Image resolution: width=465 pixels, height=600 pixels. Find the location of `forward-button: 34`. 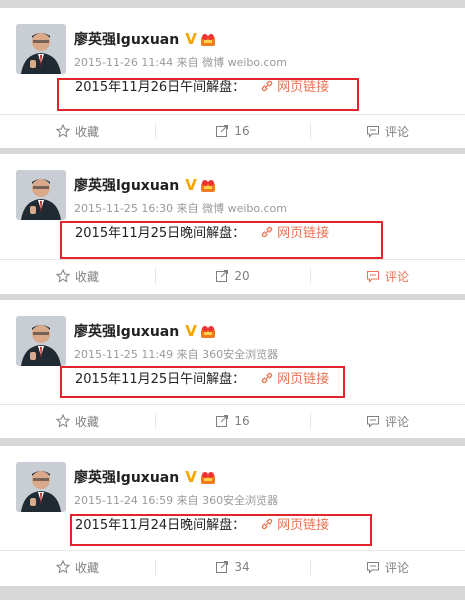

forward-button: 34 is located at coordinates (232, 567).